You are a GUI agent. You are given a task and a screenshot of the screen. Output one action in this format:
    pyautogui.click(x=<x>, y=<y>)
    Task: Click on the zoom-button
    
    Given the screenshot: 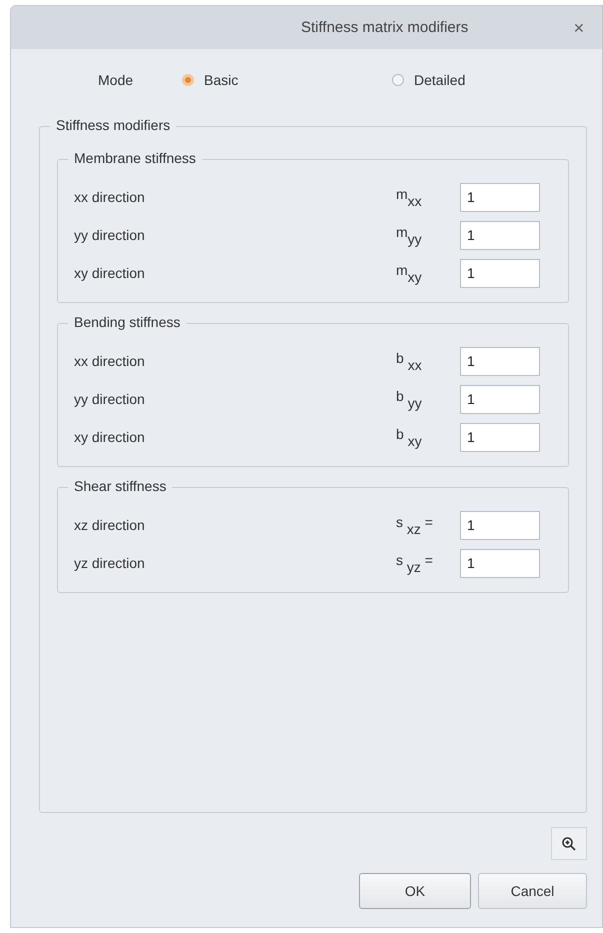 What is the action you would take?
    pyautogui.click(x=569, y=843)
    